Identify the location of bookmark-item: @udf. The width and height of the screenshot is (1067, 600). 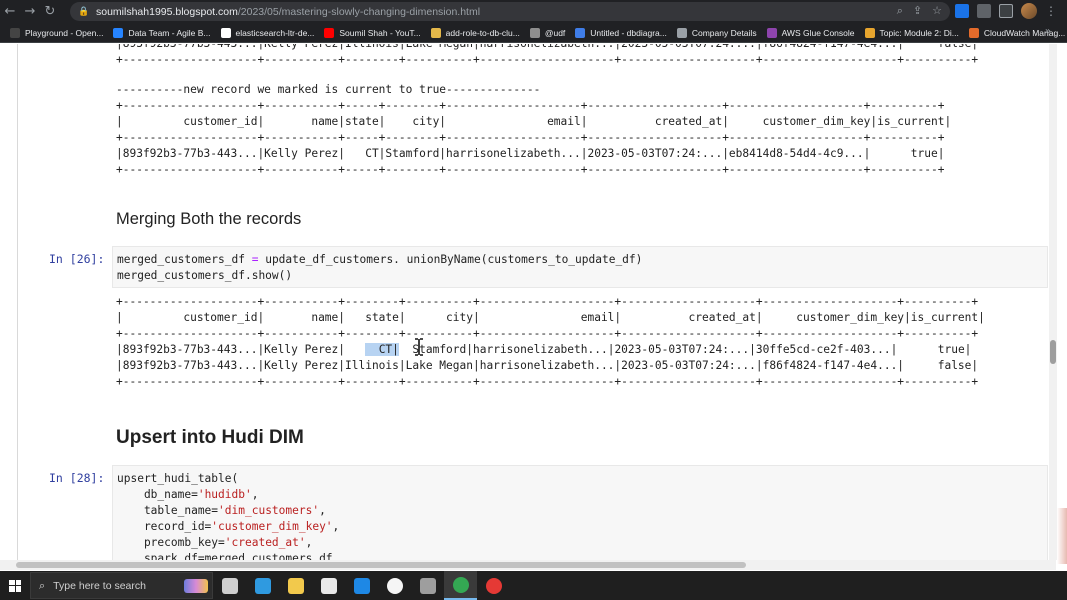
(547, 32).